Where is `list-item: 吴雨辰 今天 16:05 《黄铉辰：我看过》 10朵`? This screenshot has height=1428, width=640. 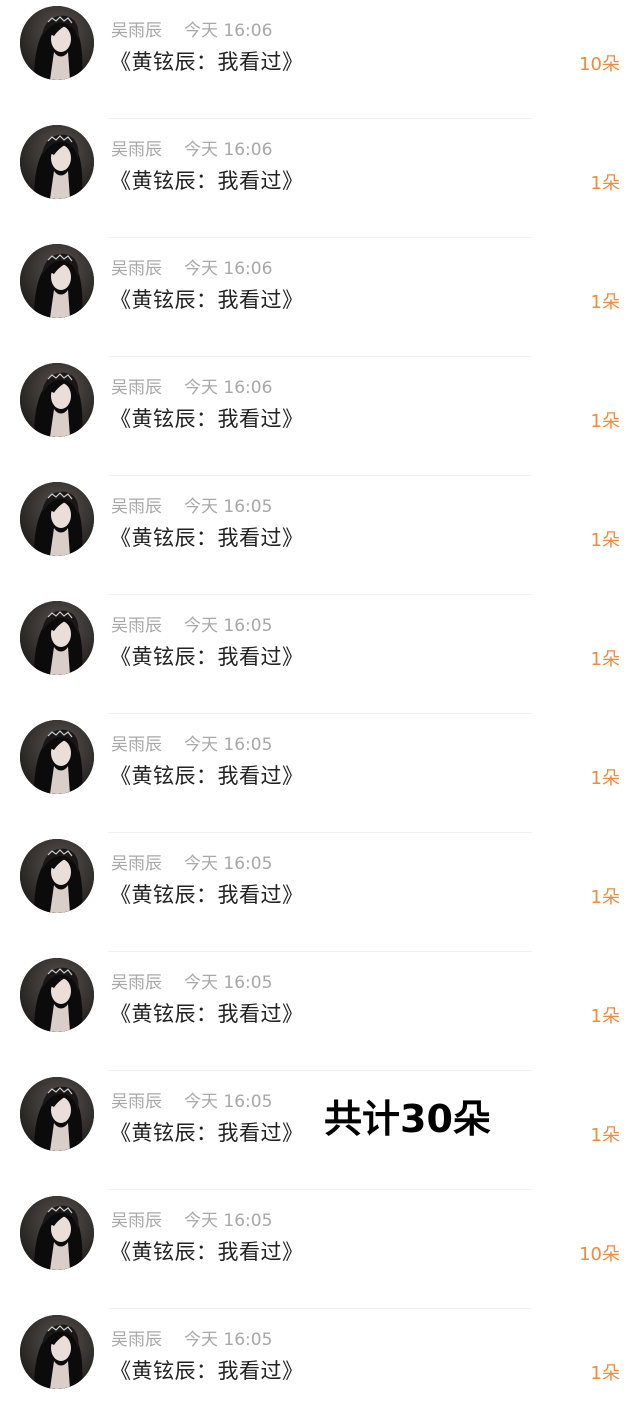
list-item: 吴雨辰 今天 16:05 《黄铉辰：我看过》 10朵 is located at coordinates (320, 1249).